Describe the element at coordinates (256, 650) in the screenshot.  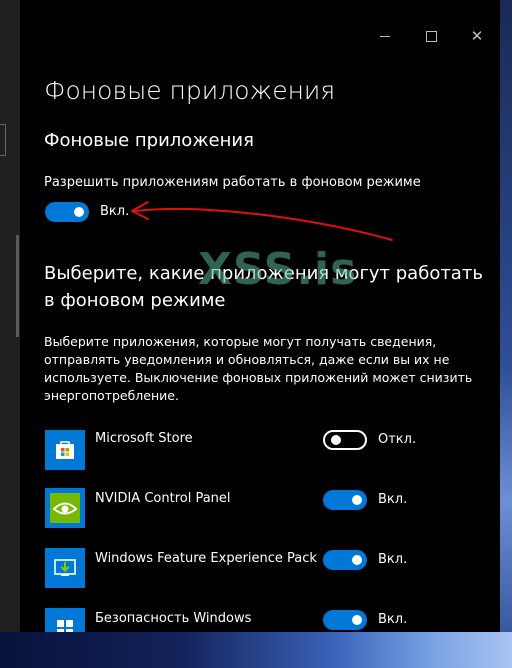
I see `desktop-wallpaper-bottom` at that location.